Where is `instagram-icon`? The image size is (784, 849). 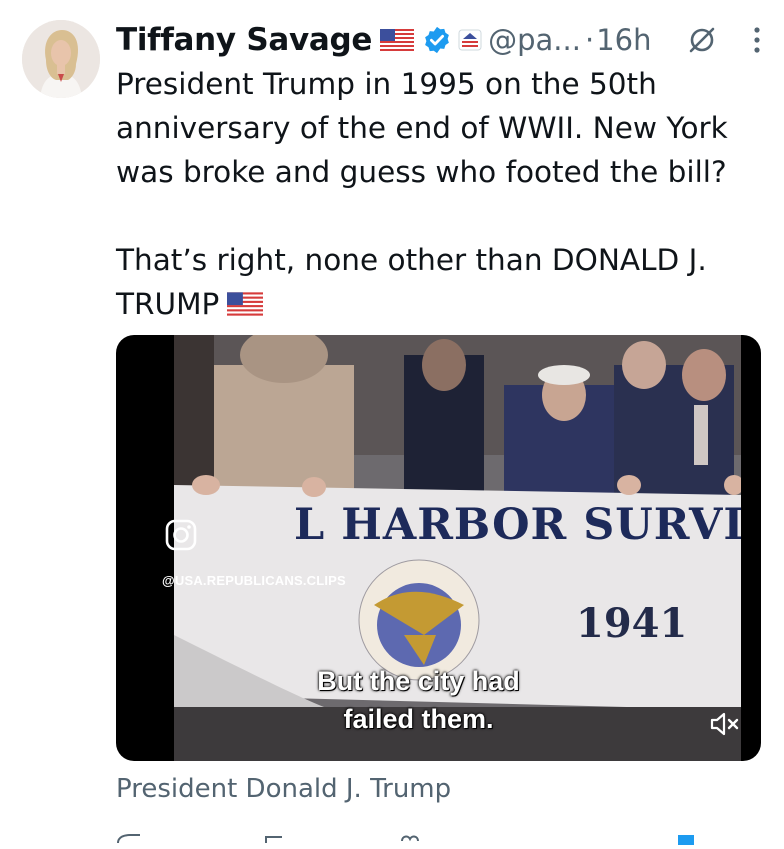
instagram-icon is located at coordinates (181, 535).